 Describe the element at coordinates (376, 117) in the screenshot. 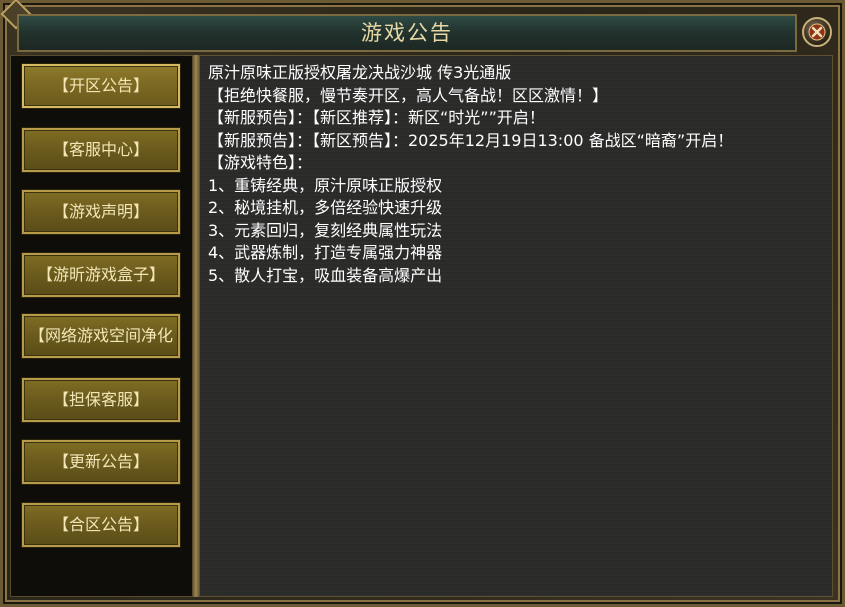

I see `announcement-line: 【新服预告】：【新区推荐】：新区“时光””开启！` at that location.